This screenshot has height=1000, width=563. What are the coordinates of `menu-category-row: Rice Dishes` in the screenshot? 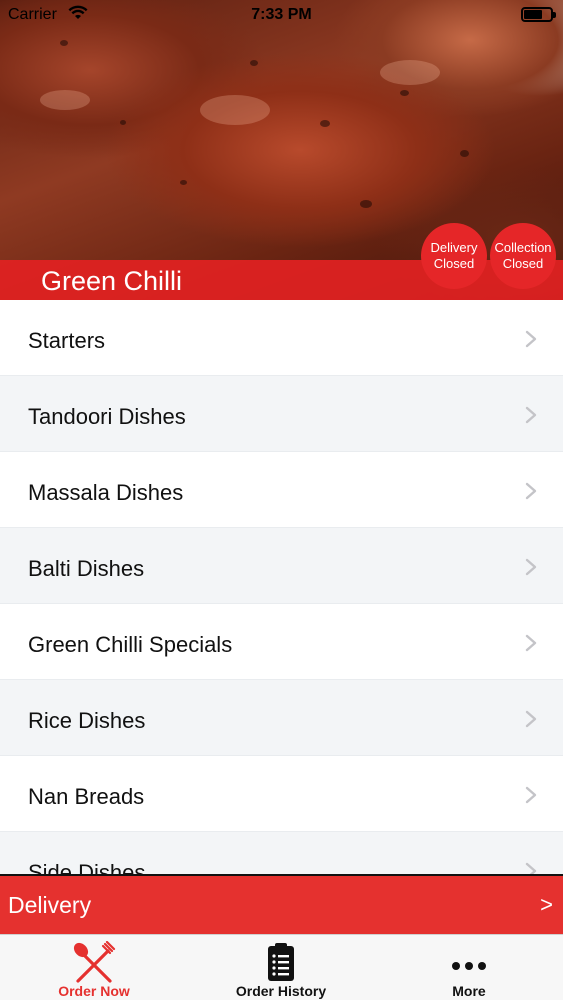 It's located at (281, 718).